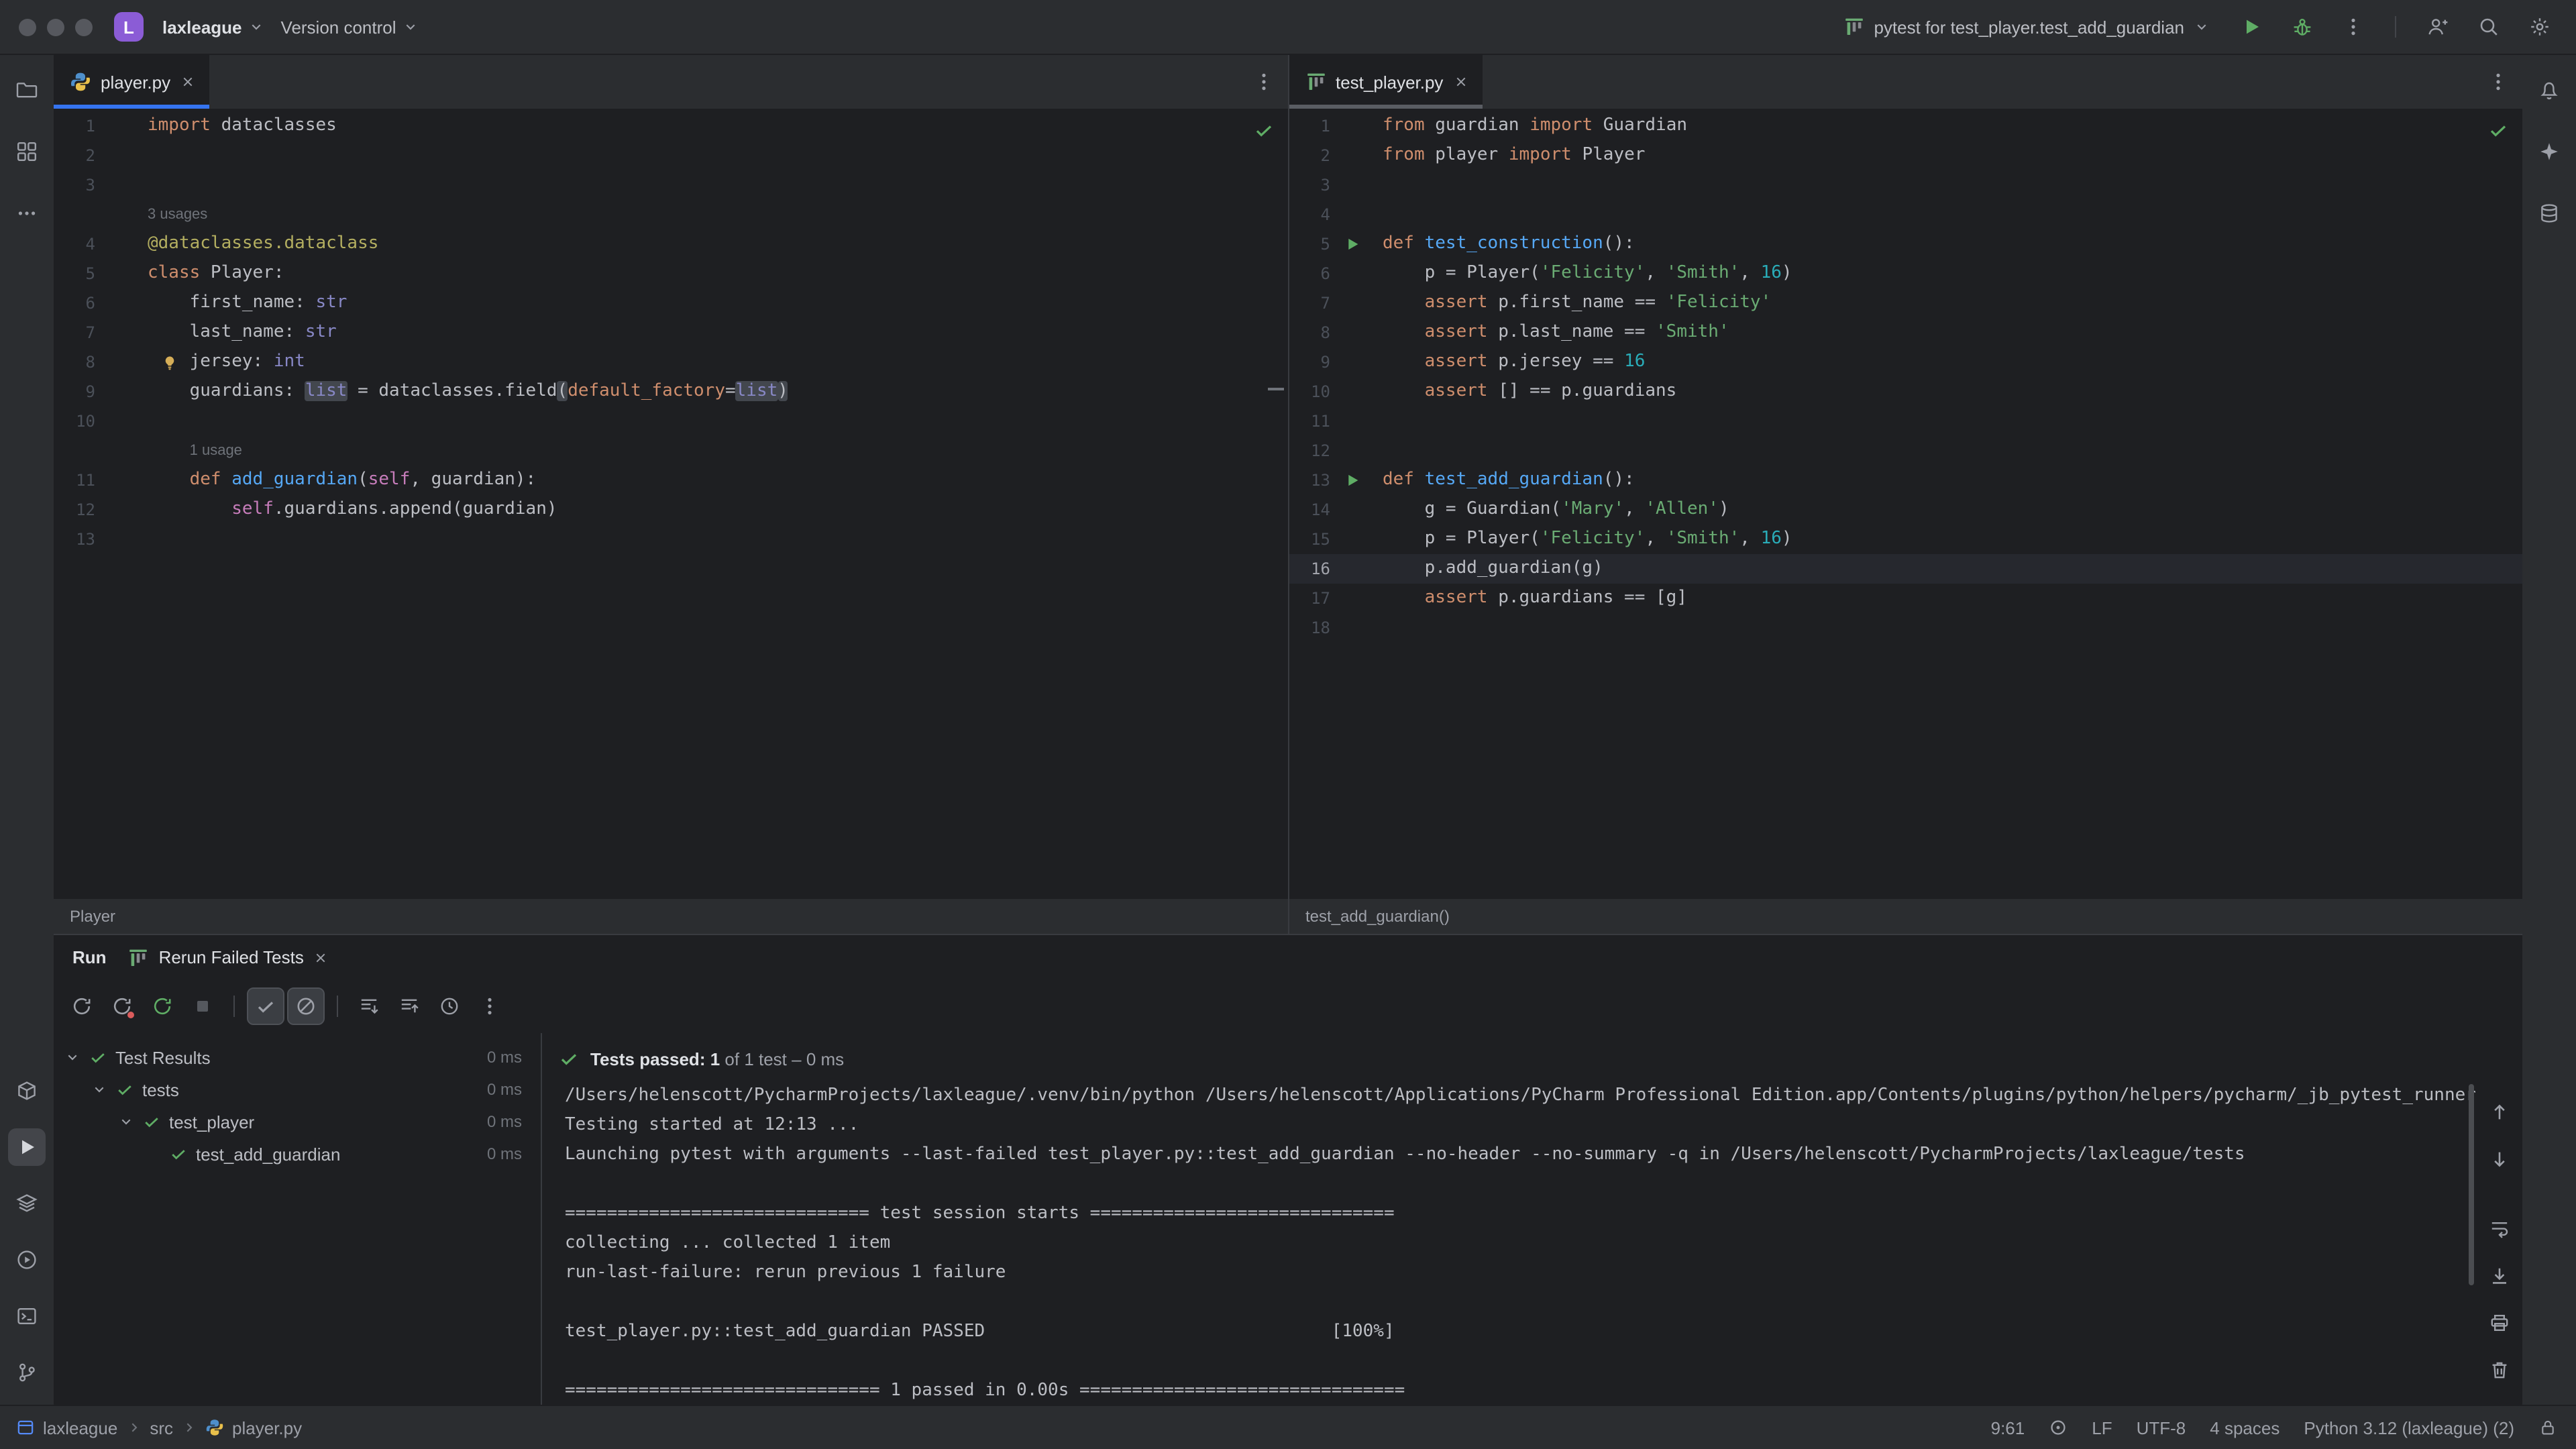 This screenshot has width=2576, height=1449. Describe the element at coordinates (1905, 451) in the screenshot. I see `code-line: 12` at that location.